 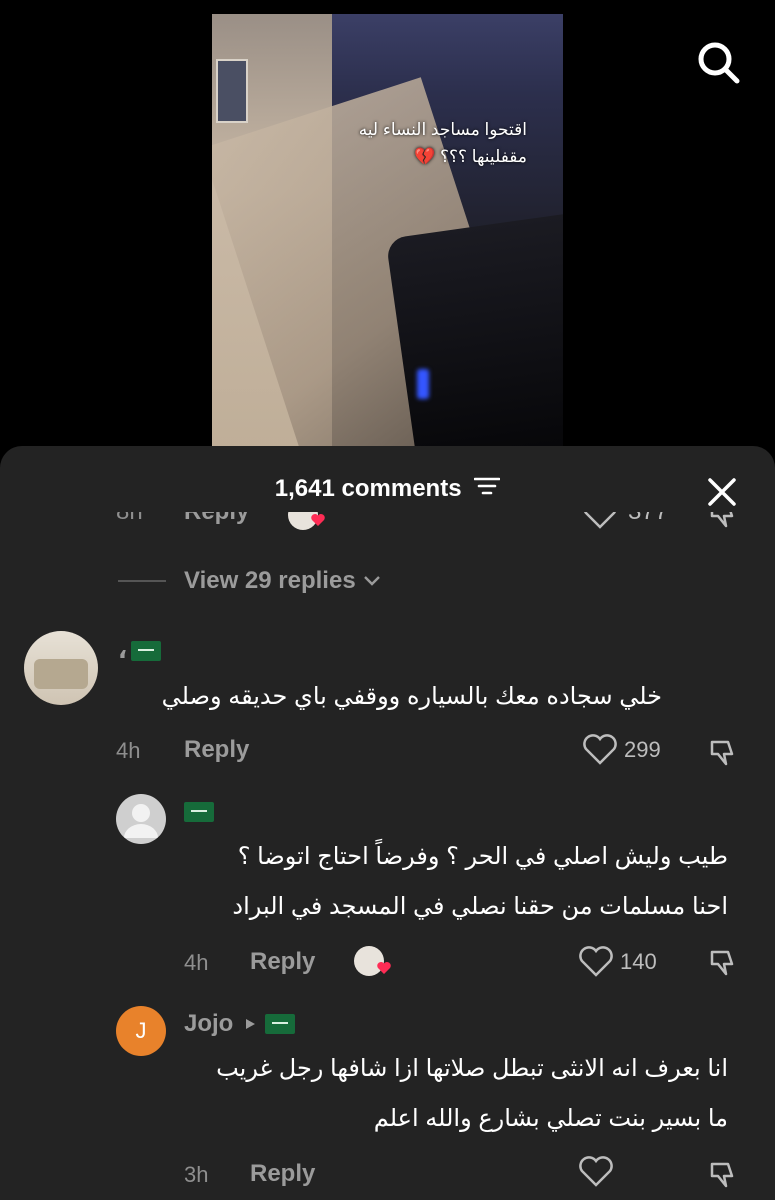 I want to click on video-caption-line1: اقتحوا مساجد النساء ليه, so click(x=442, y=129).